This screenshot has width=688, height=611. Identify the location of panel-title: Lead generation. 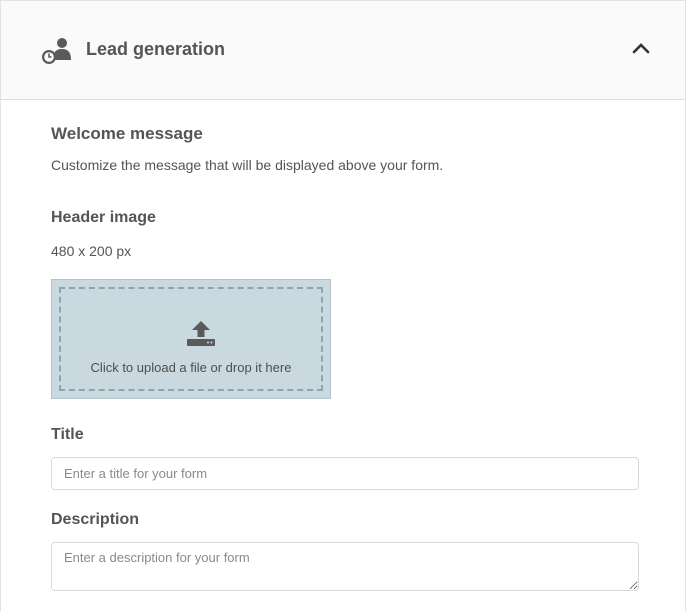
(156, 49).